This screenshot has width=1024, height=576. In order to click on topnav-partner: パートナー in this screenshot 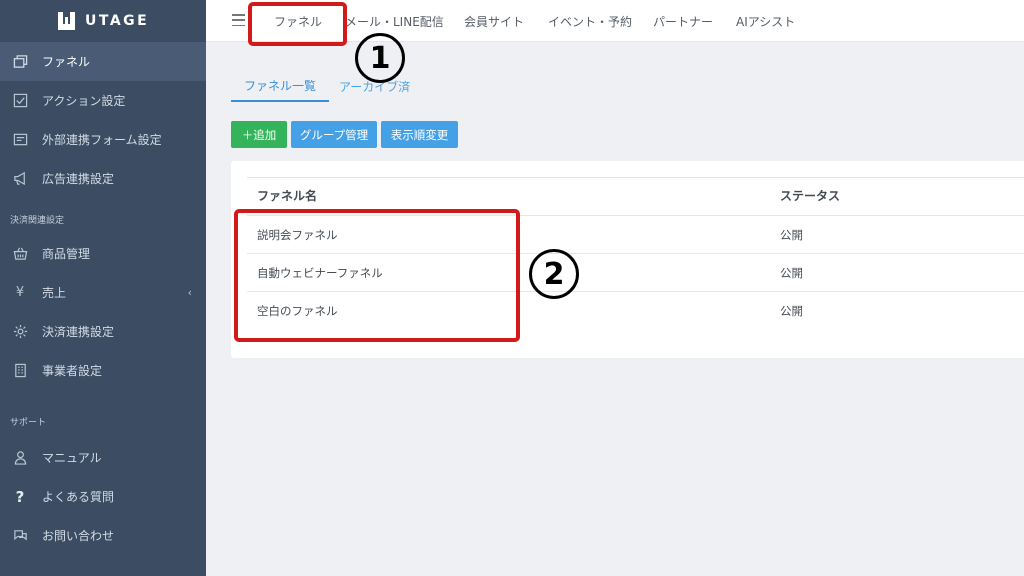, I will do `click(683, 21)`.